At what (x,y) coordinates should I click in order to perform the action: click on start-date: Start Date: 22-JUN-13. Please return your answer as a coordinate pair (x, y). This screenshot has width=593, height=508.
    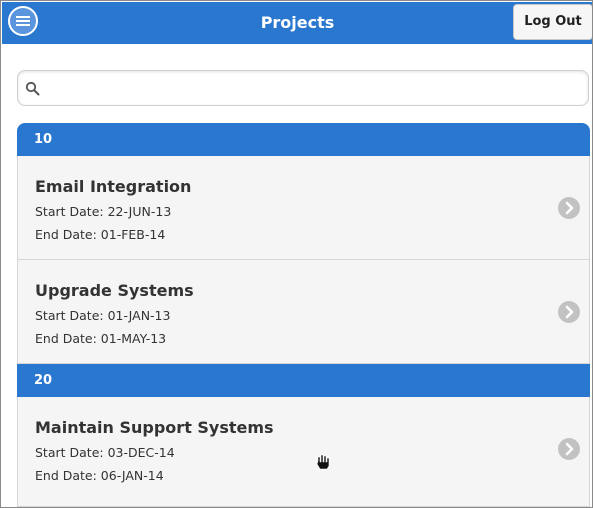
    Looking at the image, I should click on (103, 211).